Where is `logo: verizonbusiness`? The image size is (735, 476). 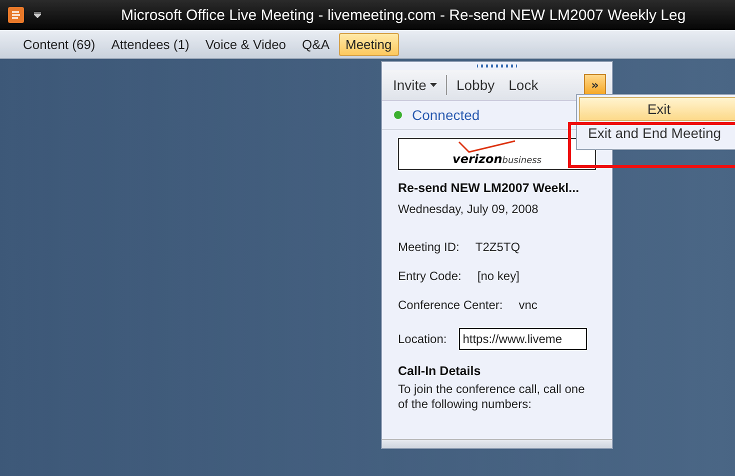
logo: verizonbusiness is located at coordinates (497, 154).